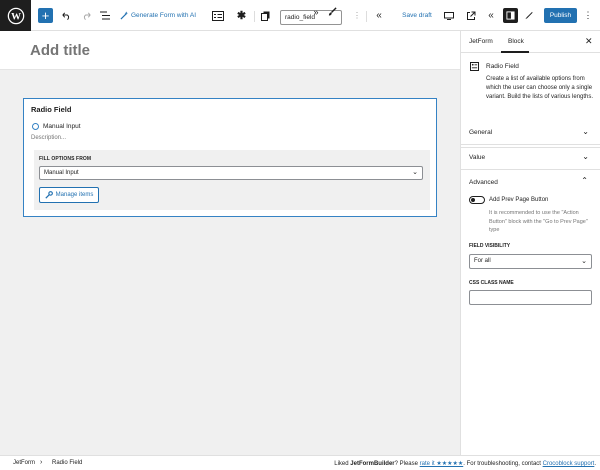  I want to click on radio-option-label: Manual Input, so click(62, 126).